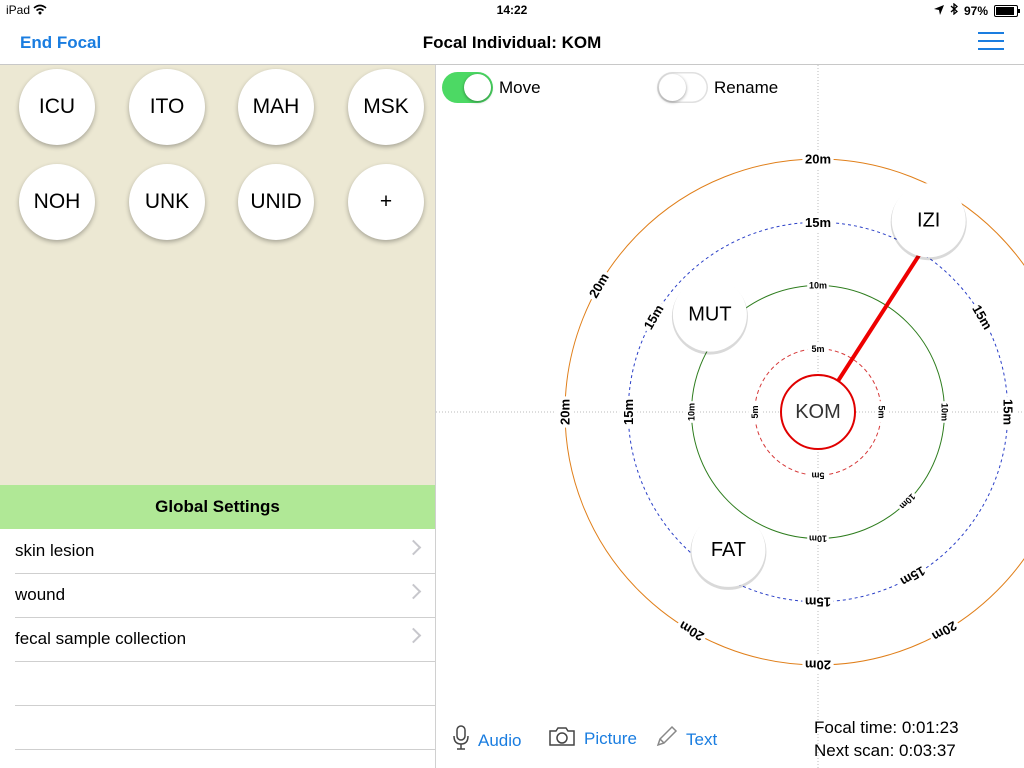  I want to click on settings-row: wound, so click(225, 595).